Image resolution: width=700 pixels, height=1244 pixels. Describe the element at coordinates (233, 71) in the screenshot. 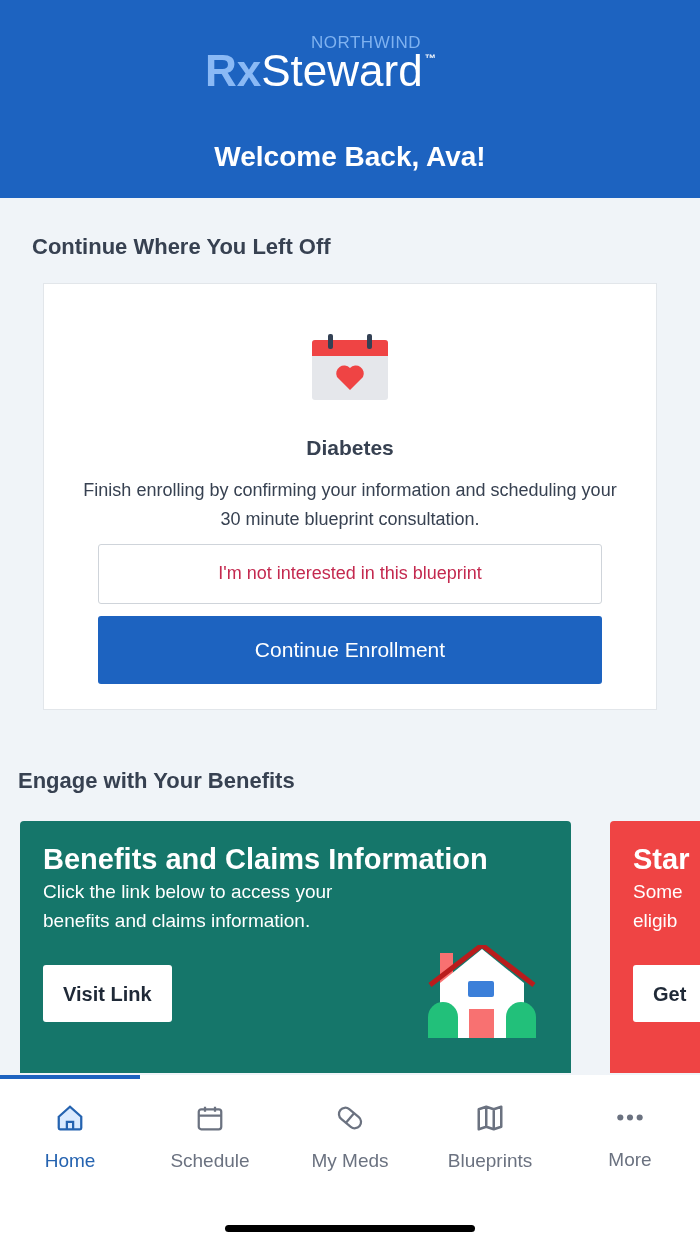

I see `logo-prefix: Rx` at that location.